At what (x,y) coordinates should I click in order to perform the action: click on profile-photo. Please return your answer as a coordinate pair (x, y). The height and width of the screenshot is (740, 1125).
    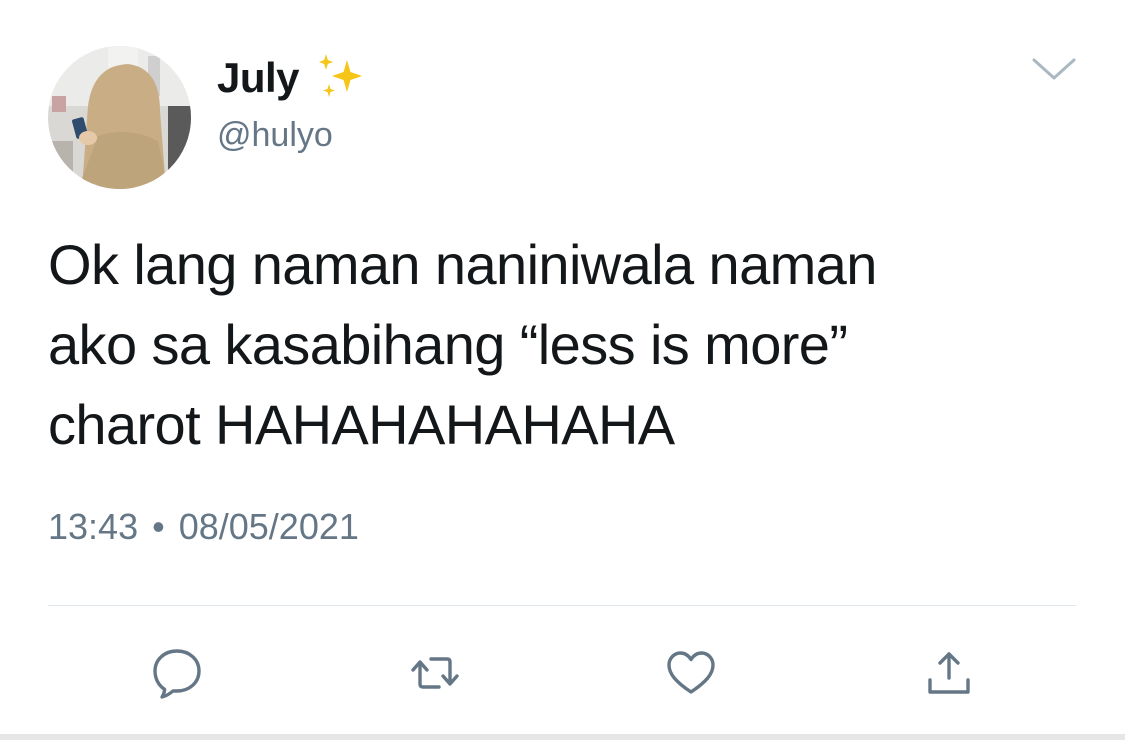
    Looking at the image, I should click on (119, 117).